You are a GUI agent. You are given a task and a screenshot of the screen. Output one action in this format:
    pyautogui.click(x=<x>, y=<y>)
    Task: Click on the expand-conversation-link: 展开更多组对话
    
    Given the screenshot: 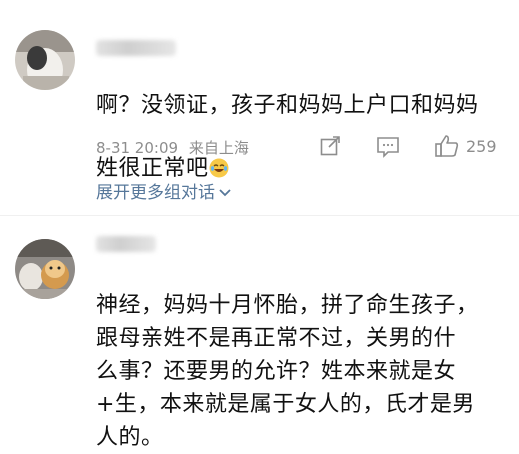 What is the action you would take?
    pyautogui.click(x=164, y=190)
    